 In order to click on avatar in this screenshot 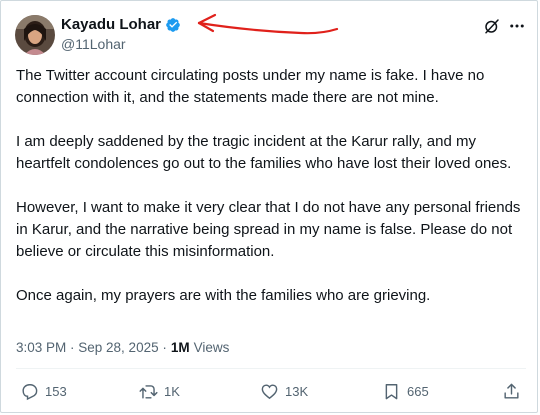, I will do `click(35, 35)`.